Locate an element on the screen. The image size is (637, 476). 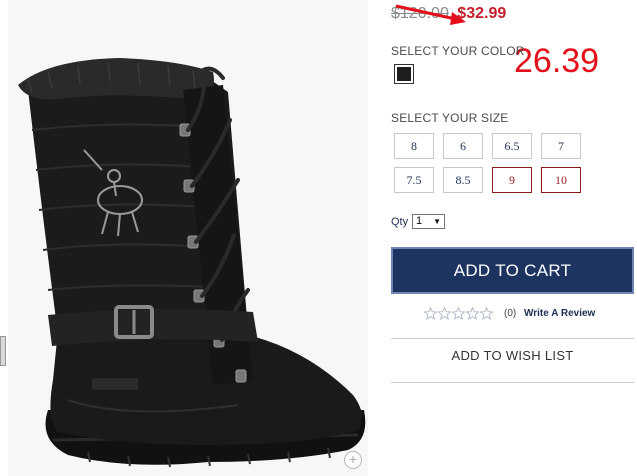
zoom-icon: + is located at coordinates (353, 460).